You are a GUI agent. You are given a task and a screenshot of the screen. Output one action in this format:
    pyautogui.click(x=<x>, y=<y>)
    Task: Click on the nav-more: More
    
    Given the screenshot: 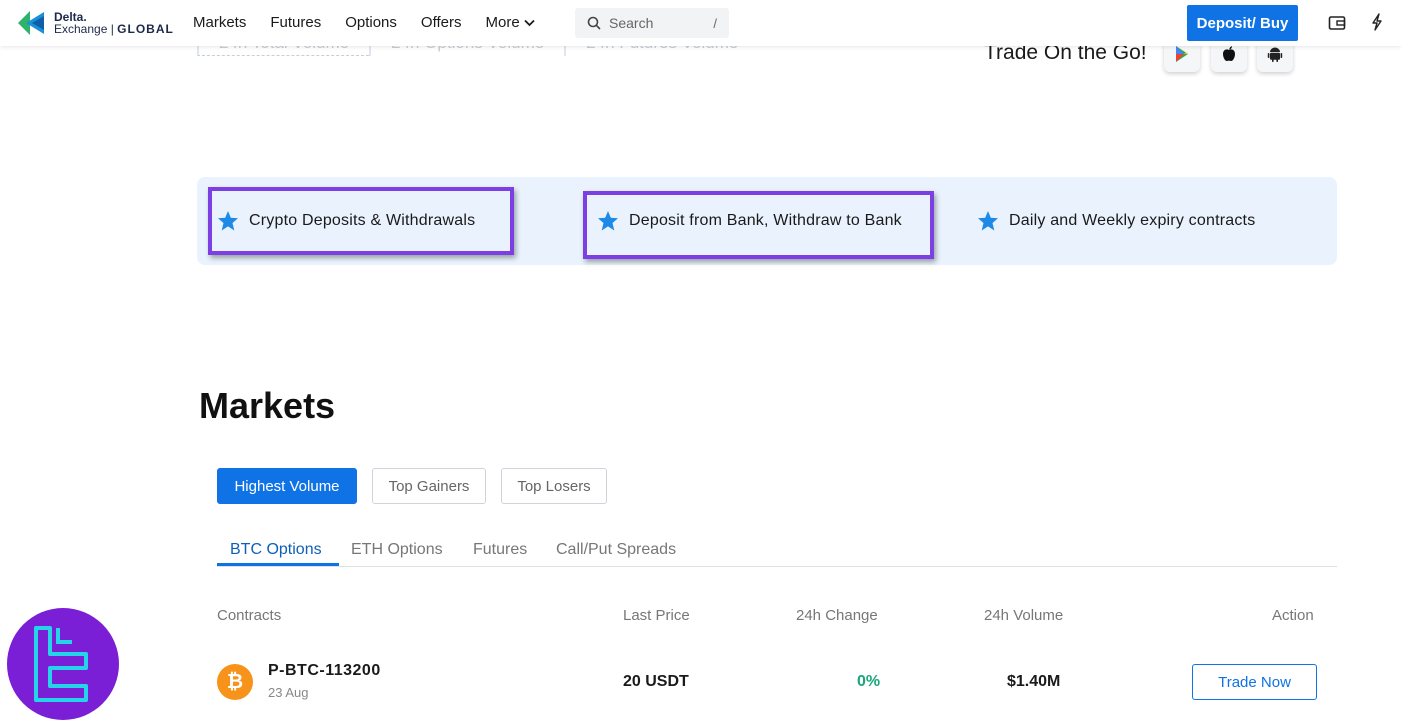 What is the action you would take?
    pyautogui.click(x=510, y=22)
    